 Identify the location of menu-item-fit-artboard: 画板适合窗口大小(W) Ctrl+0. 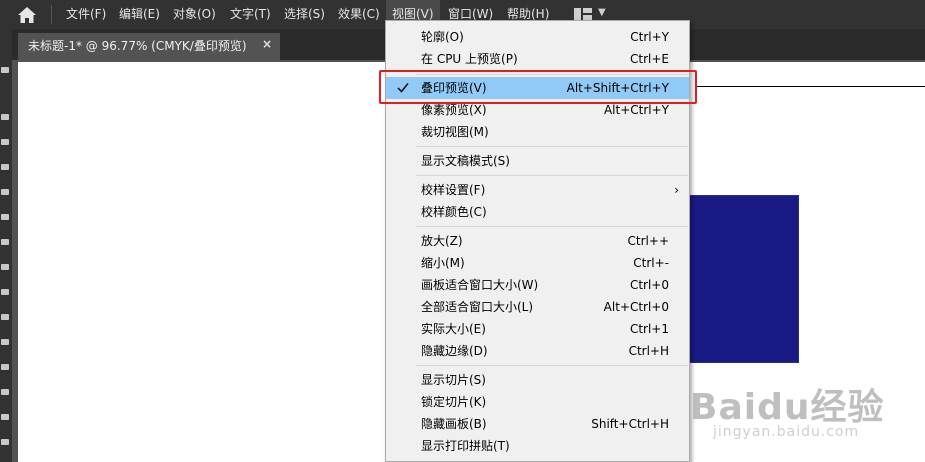
(537, 285).